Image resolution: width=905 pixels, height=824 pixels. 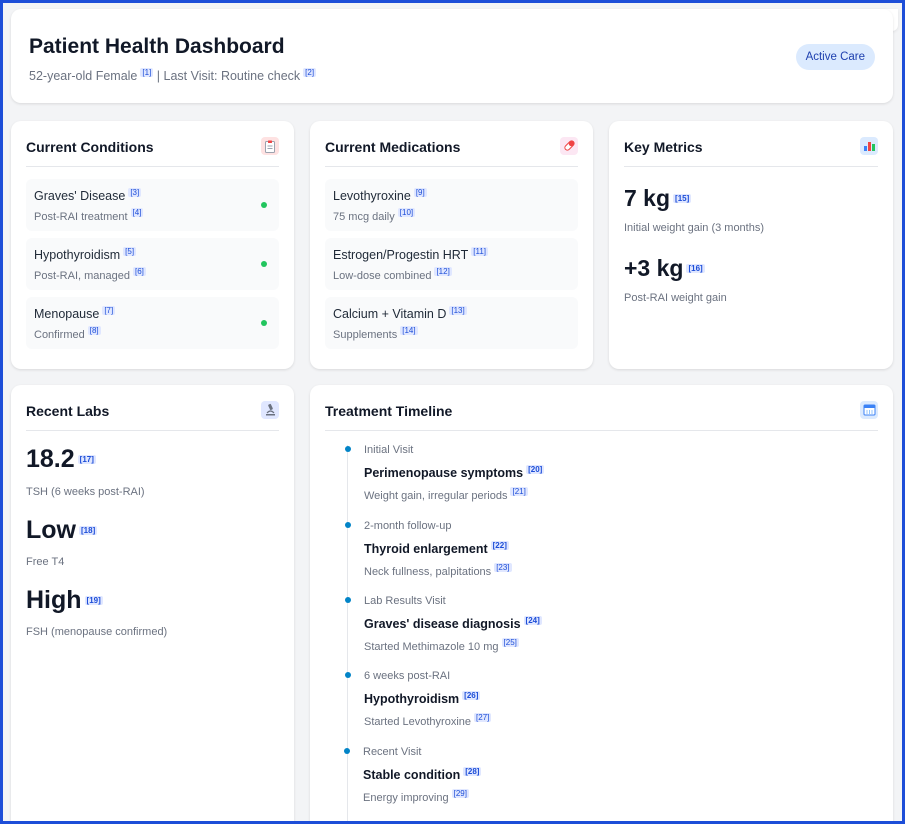 I want to click on citation: [8], so click(x=94, y=330).